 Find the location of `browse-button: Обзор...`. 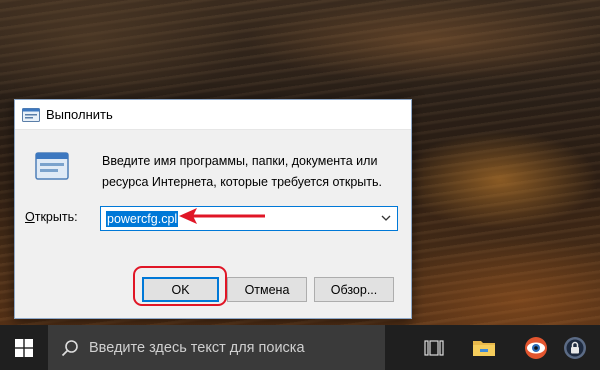

browse-button: Обзор... is located at coordinates (354, 289).